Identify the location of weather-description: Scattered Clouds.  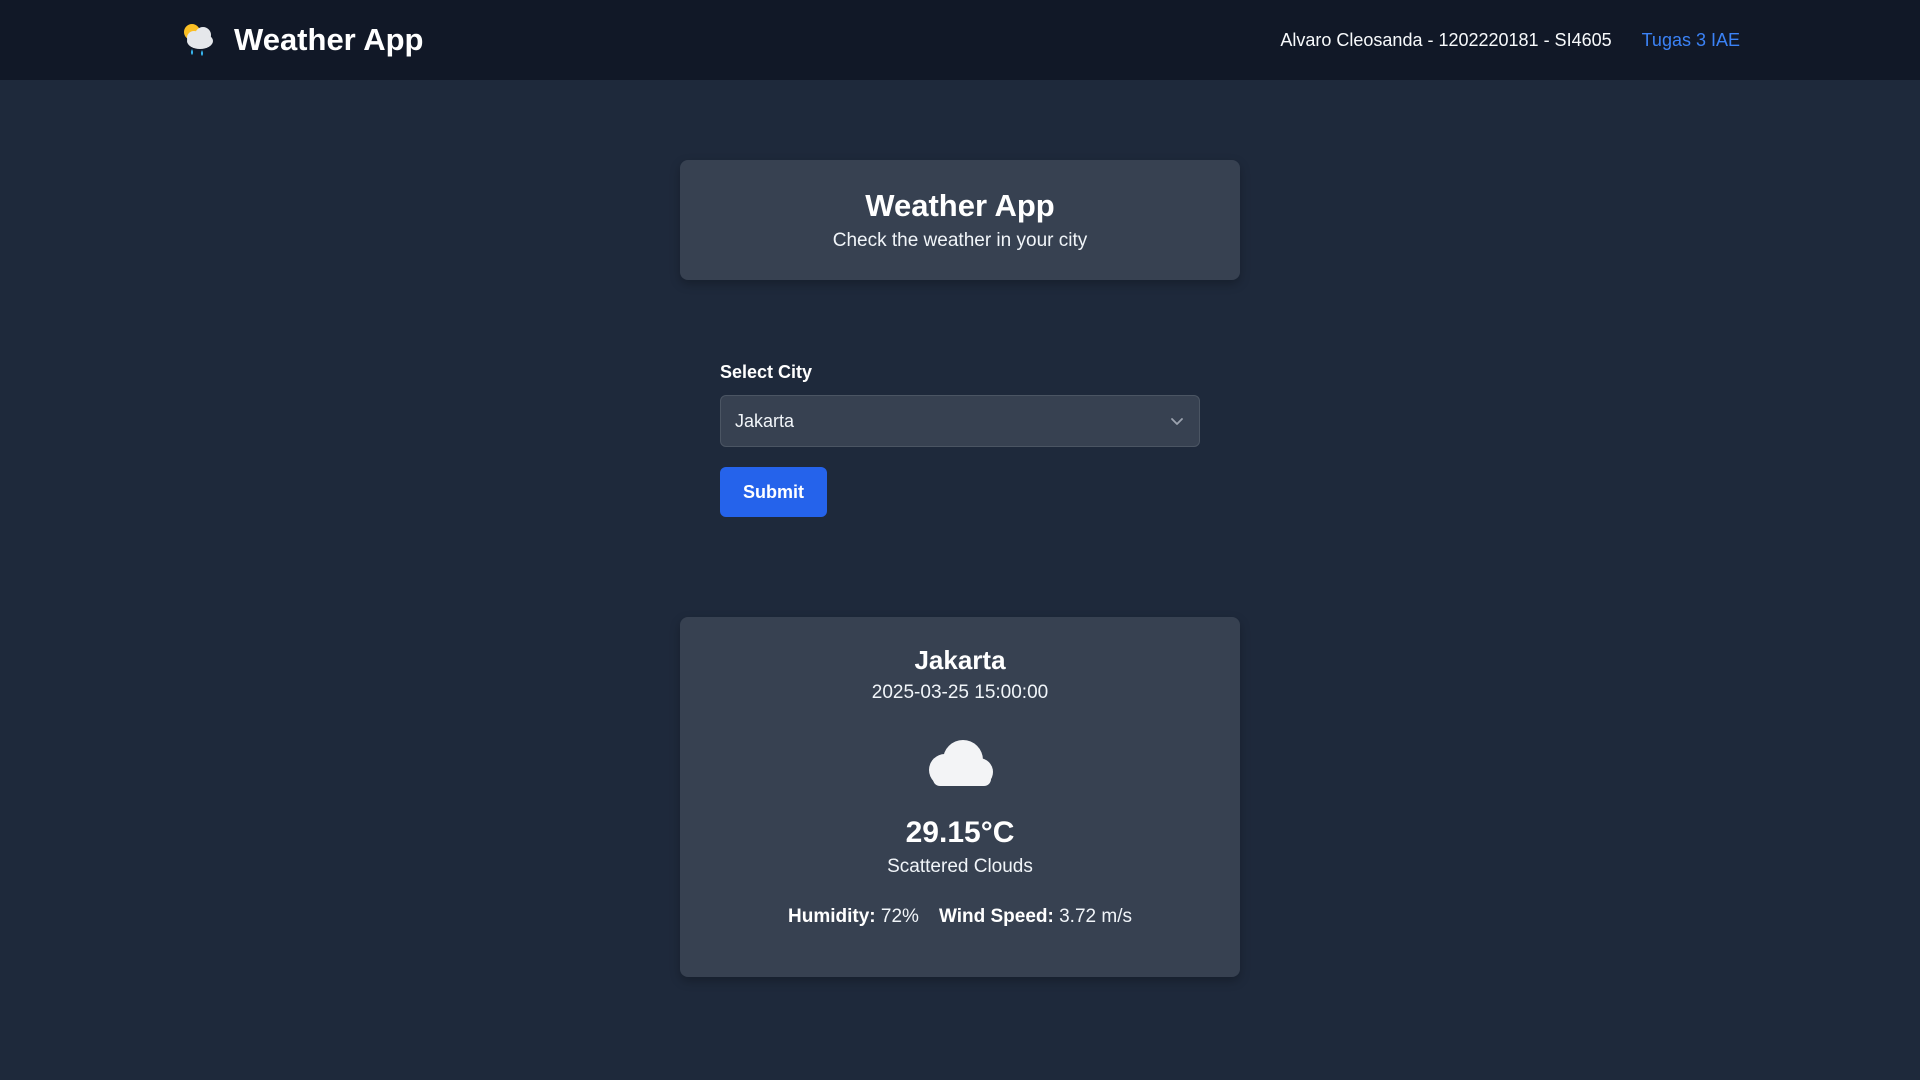
(960, 866).